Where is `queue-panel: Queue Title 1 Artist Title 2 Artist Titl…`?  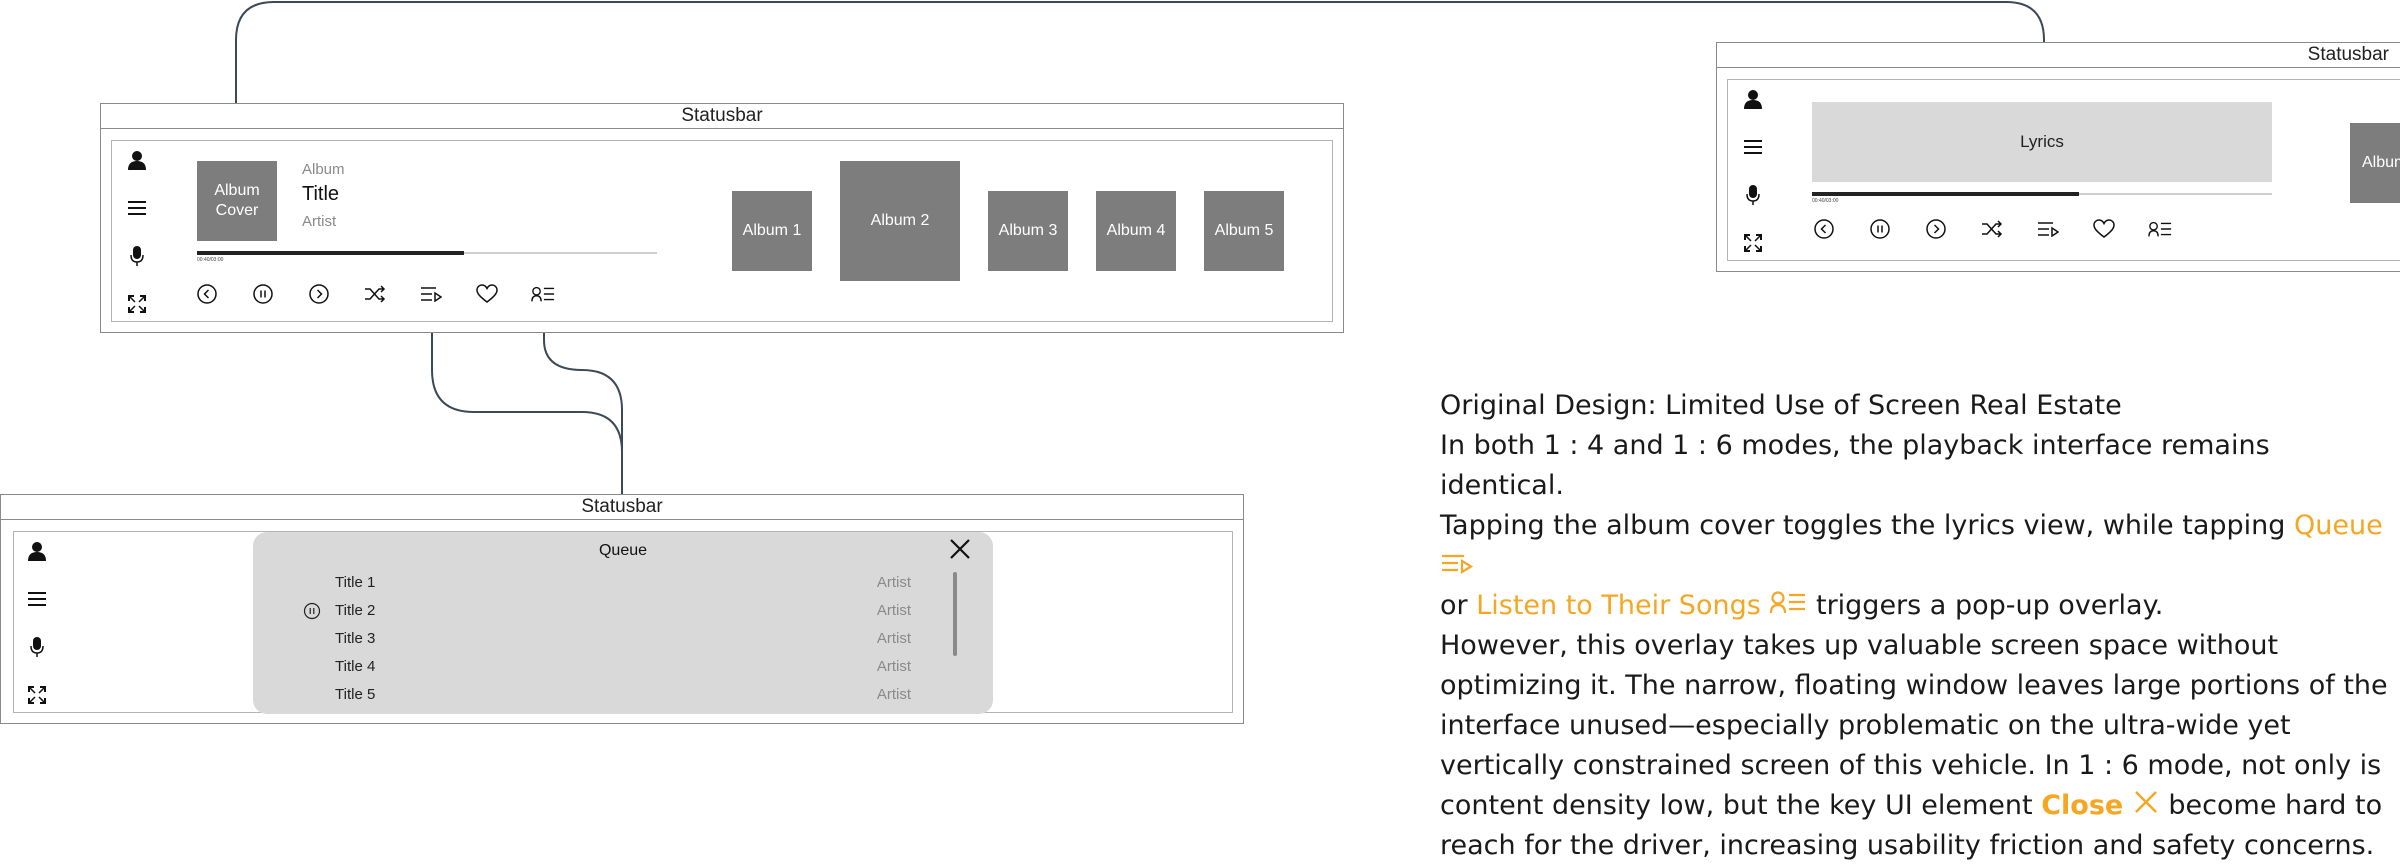 queue-panel: Queue Title 1 Artist Title 2 Artist Titl… is located at coordinates (623, 622).